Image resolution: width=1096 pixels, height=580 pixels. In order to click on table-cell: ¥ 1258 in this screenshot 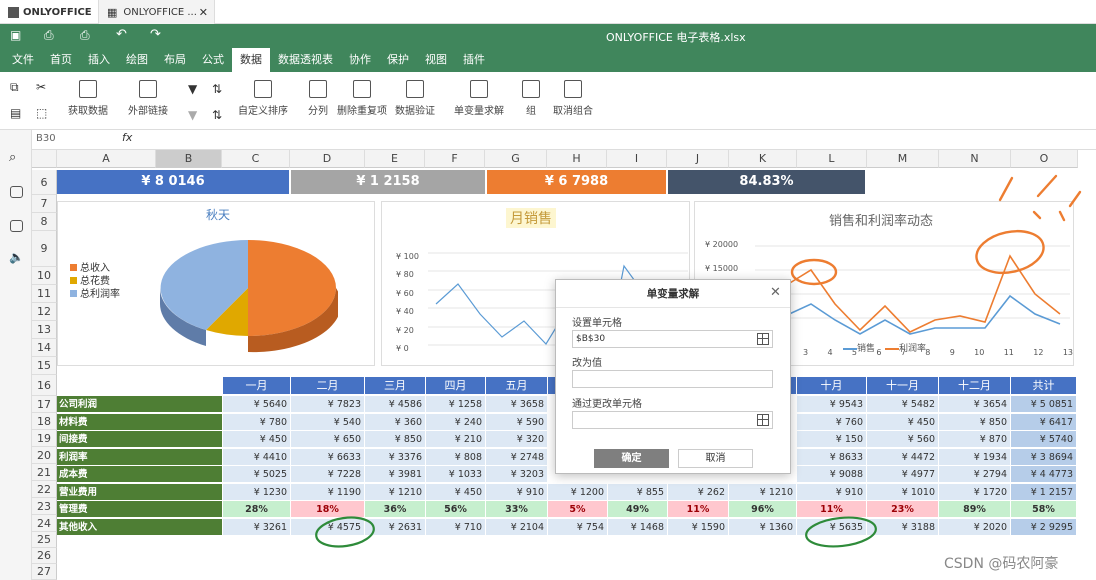, I will do `click(456, 404)`.